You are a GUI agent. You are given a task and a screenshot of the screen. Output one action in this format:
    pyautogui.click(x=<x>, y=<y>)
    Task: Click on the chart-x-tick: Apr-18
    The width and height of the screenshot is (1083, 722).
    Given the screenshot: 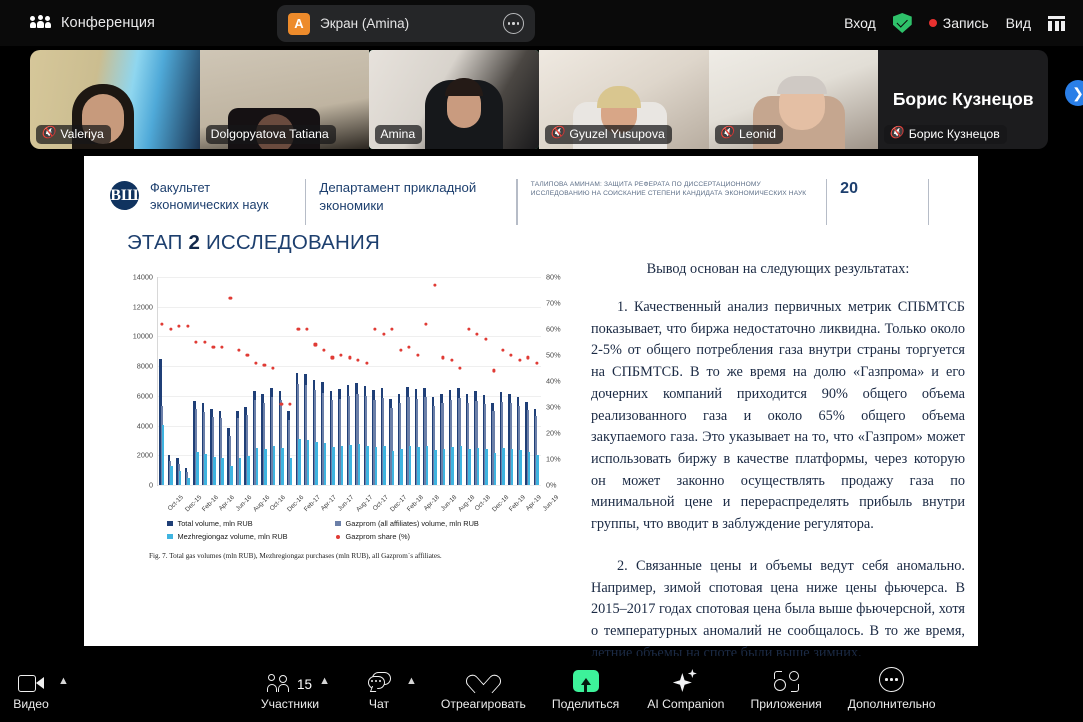 What is the action you would take?
    pyautogui.click(x=431, y=503)
    